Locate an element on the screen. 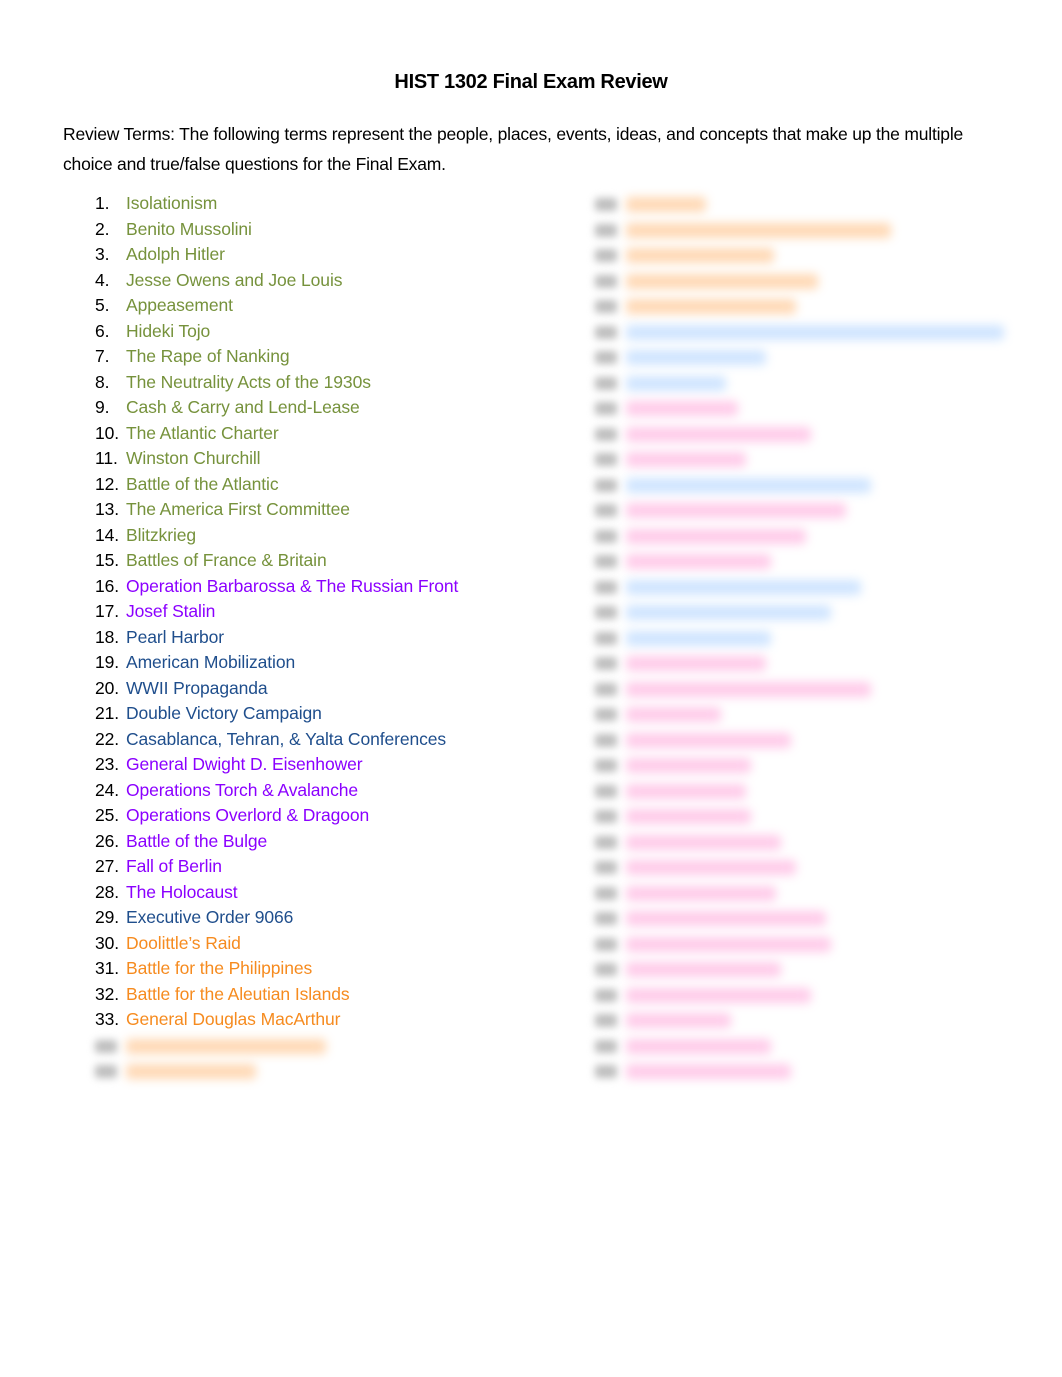  term-number: 19. is located at coordinates (107, 662).